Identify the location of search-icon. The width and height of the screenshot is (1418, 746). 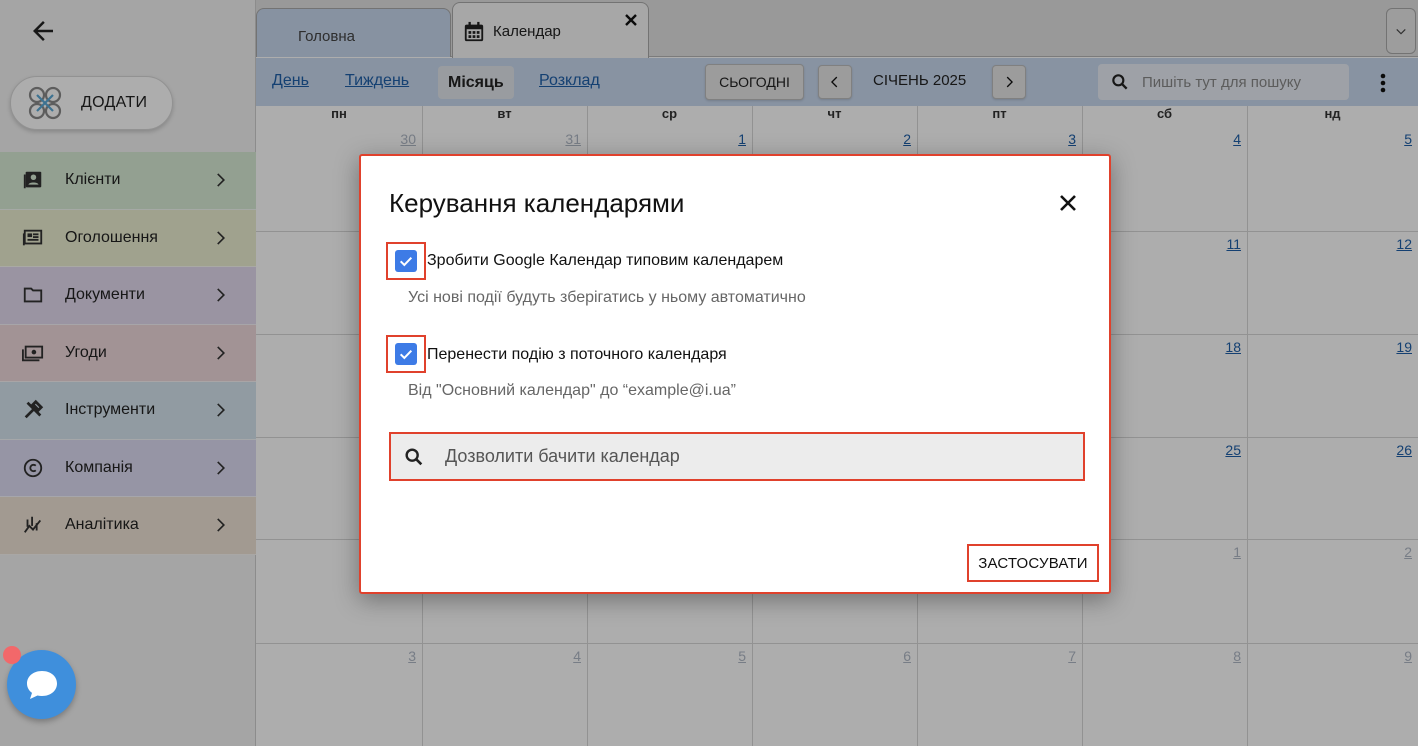
(414, 456).